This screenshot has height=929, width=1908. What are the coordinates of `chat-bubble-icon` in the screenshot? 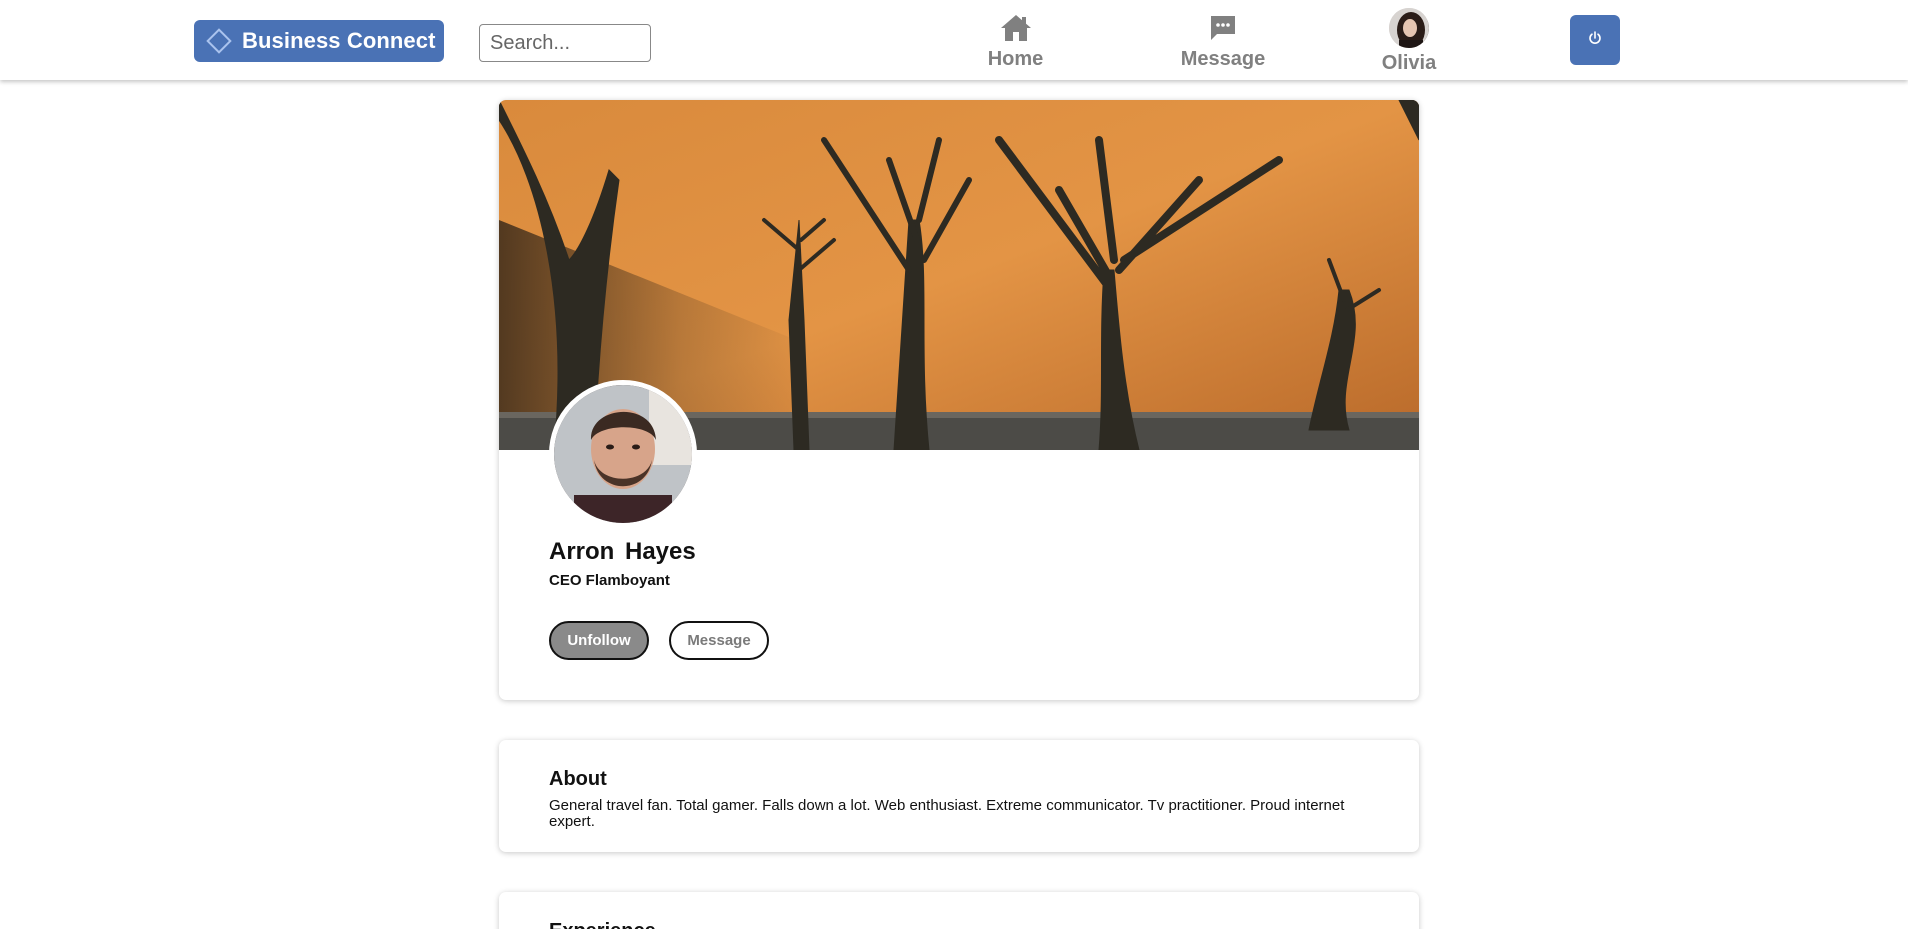 It's located at (1223, 28).